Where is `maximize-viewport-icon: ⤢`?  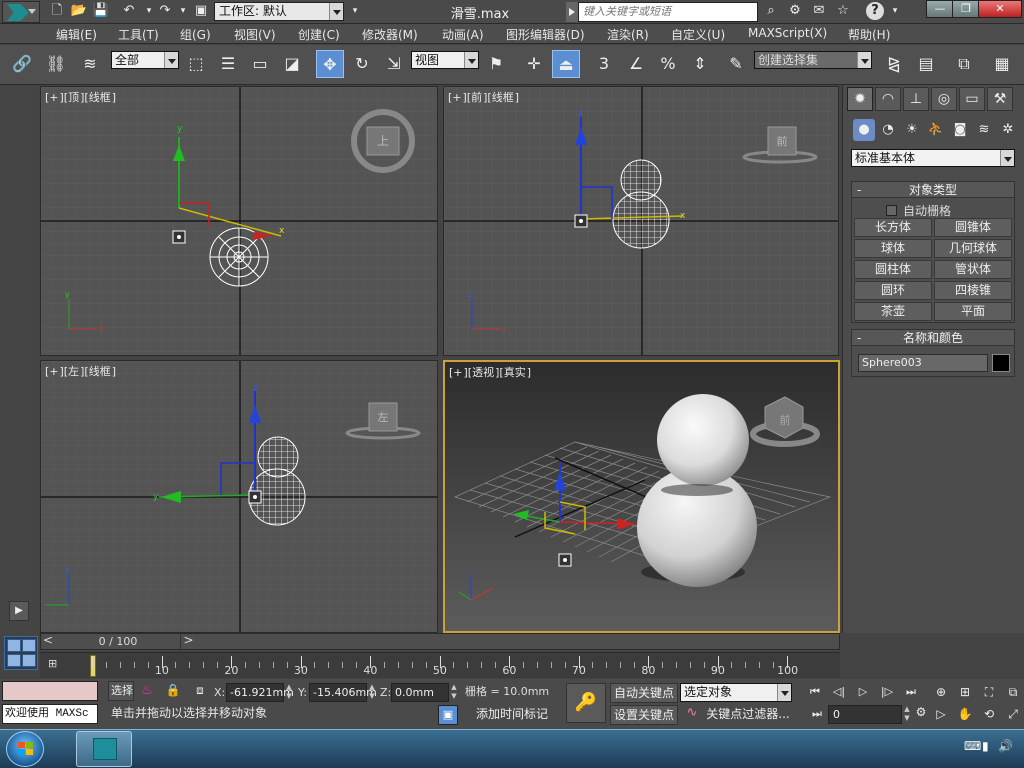 maximize-viewport-icon: ⤢ is located at coordinates (1013, 714).